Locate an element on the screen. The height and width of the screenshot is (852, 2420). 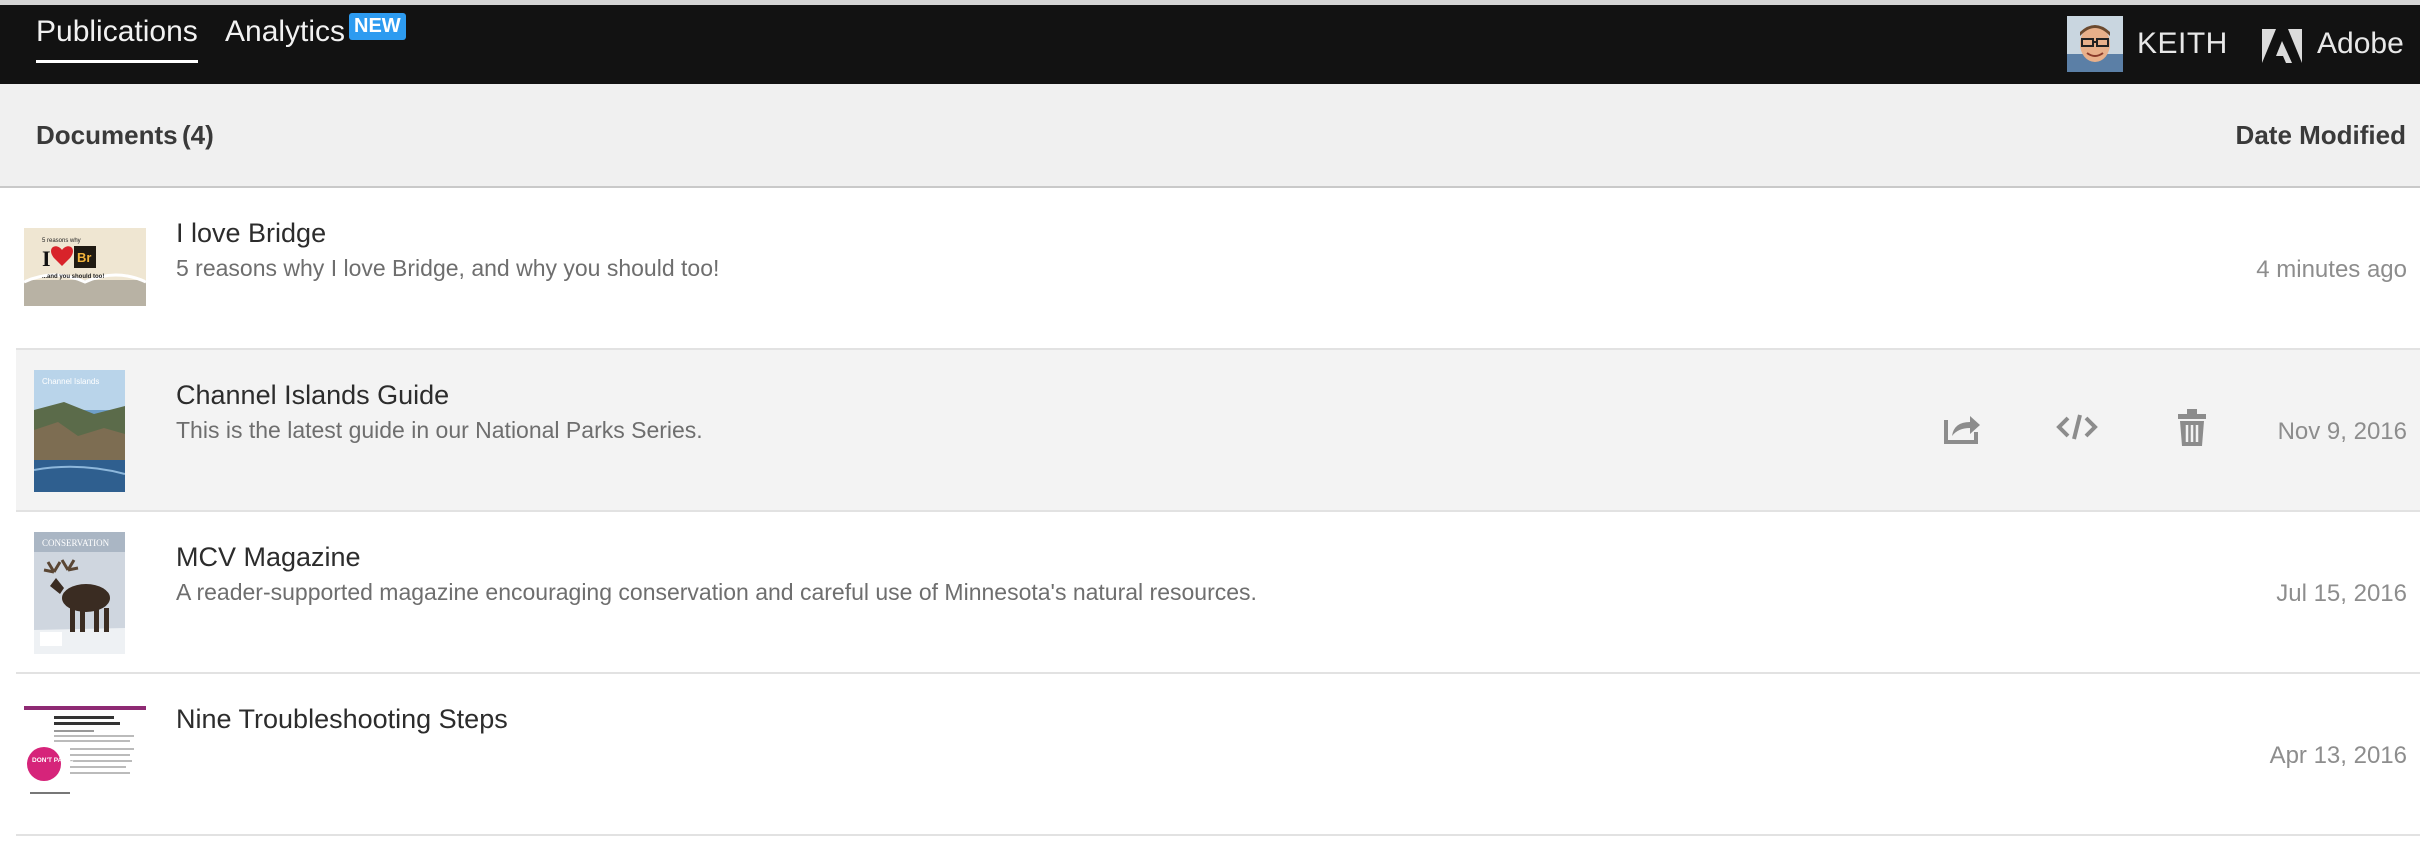
document-title: Channel Islands Guide is located at coordinates (312, 395).